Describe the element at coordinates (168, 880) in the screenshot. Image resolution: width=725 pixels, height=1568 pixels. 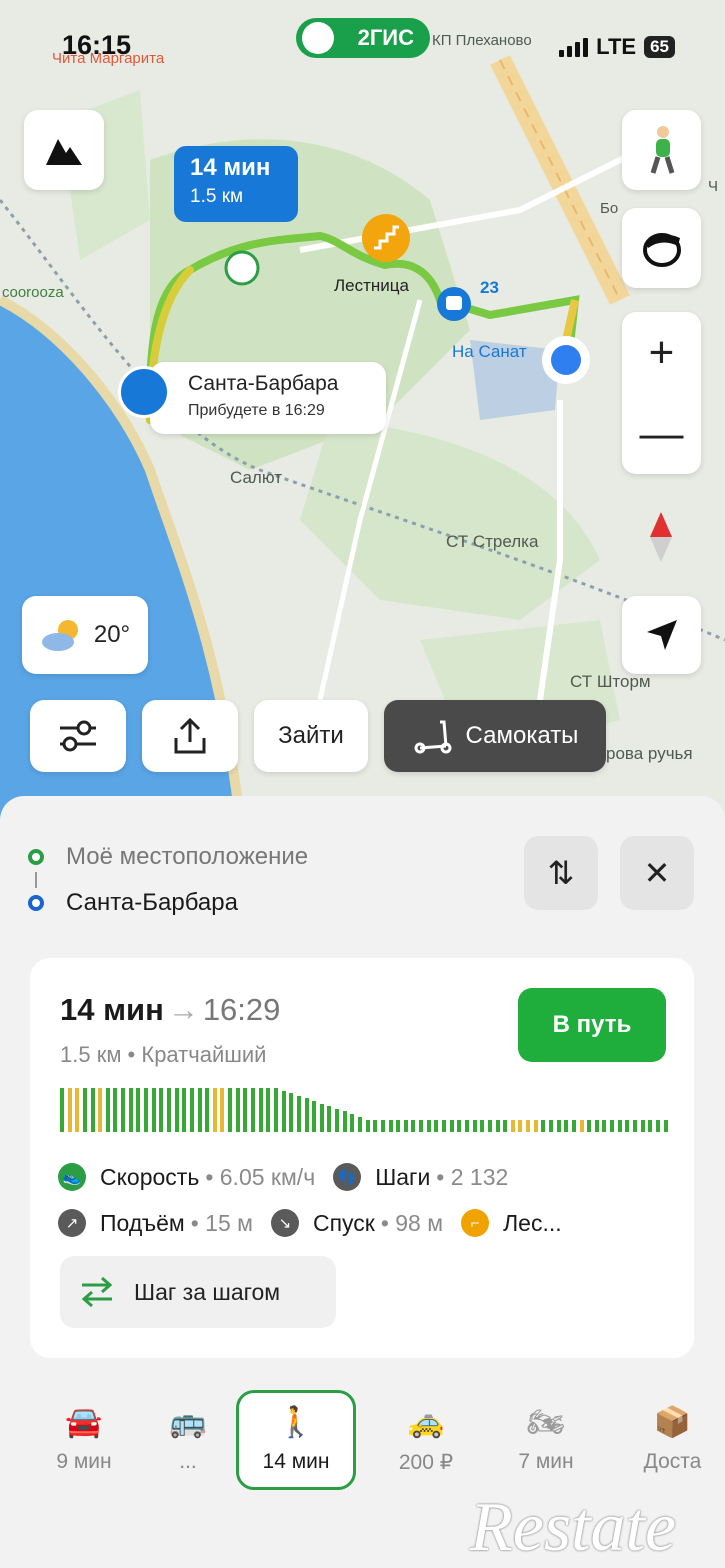
I see `route-points: Моё местоположение Санта-Барбара` at that location.